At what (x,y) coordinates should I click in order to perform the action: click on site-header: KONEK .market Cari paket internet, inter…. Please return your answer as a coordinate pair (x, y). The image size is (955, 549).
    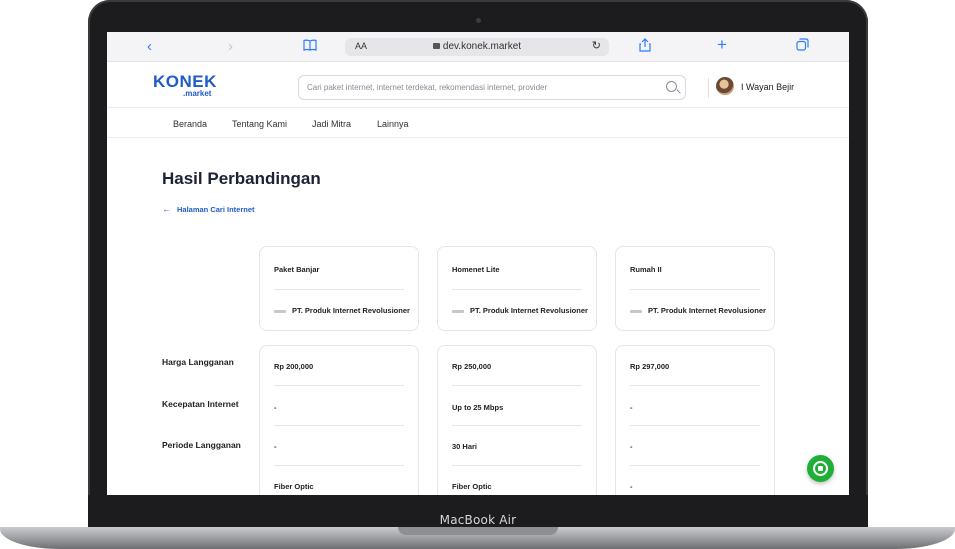
    Looking at the image, I should click on (478, 85).